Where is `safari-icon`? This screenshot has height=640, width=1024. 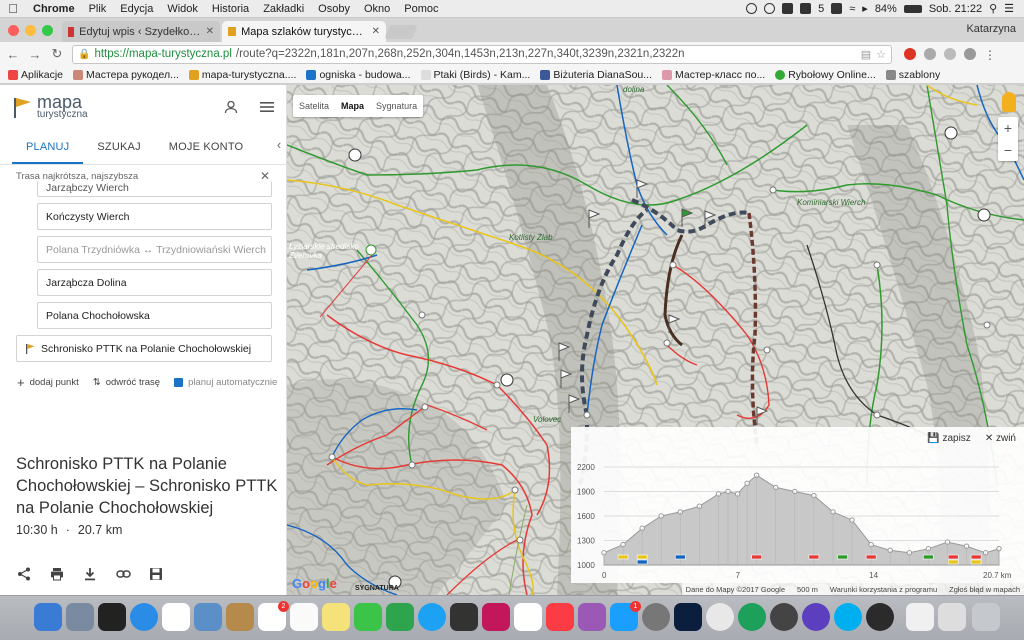
safari-icon is located at coordinates (144, 617).